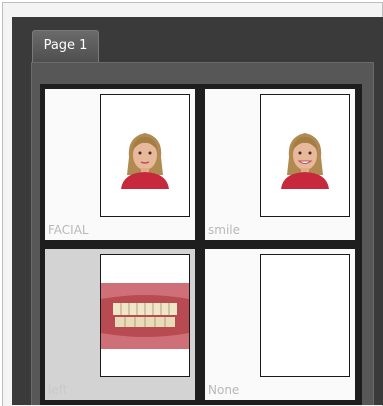 The height and width of the screenshot is (406, 383). Describe the element at coordinates (224, 390) in the screenshot. I see `photo-cell-label: None` at that location.